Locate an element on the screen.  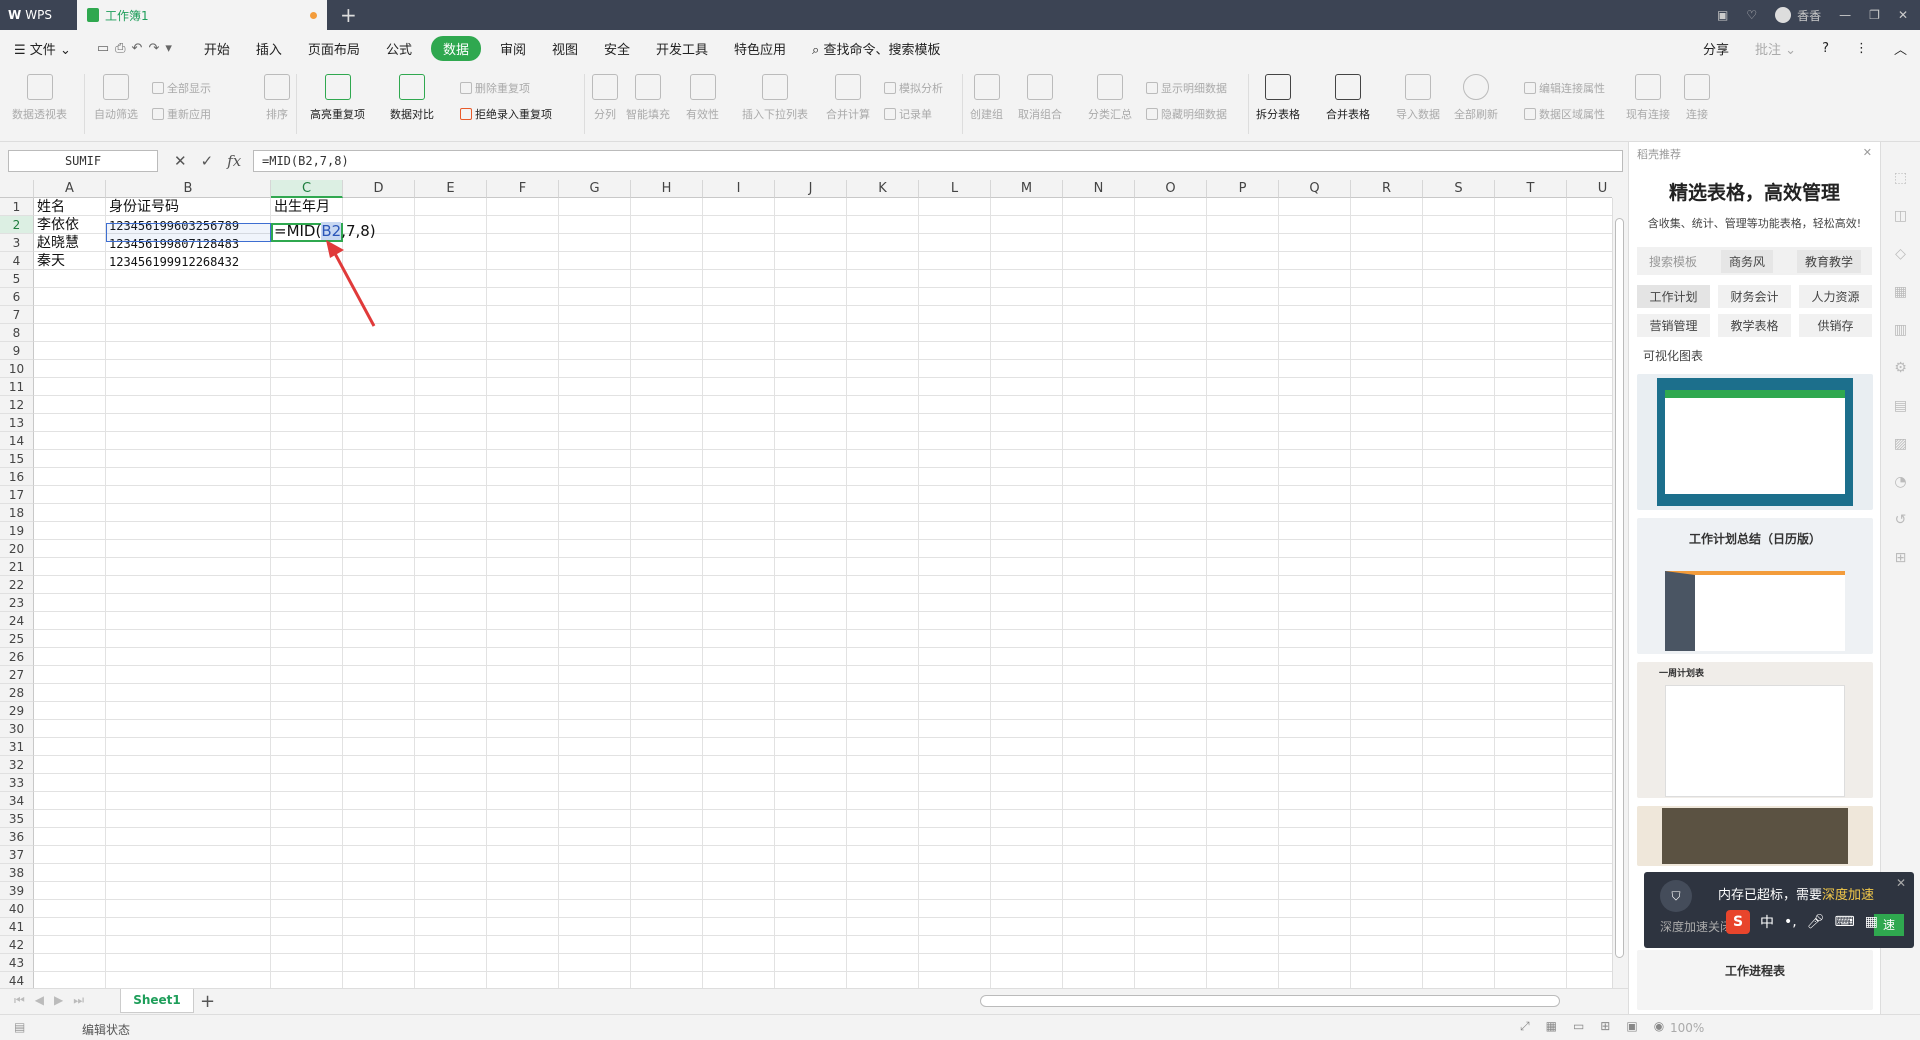
row-header-10: 10 is located at coordinates (17, 369).